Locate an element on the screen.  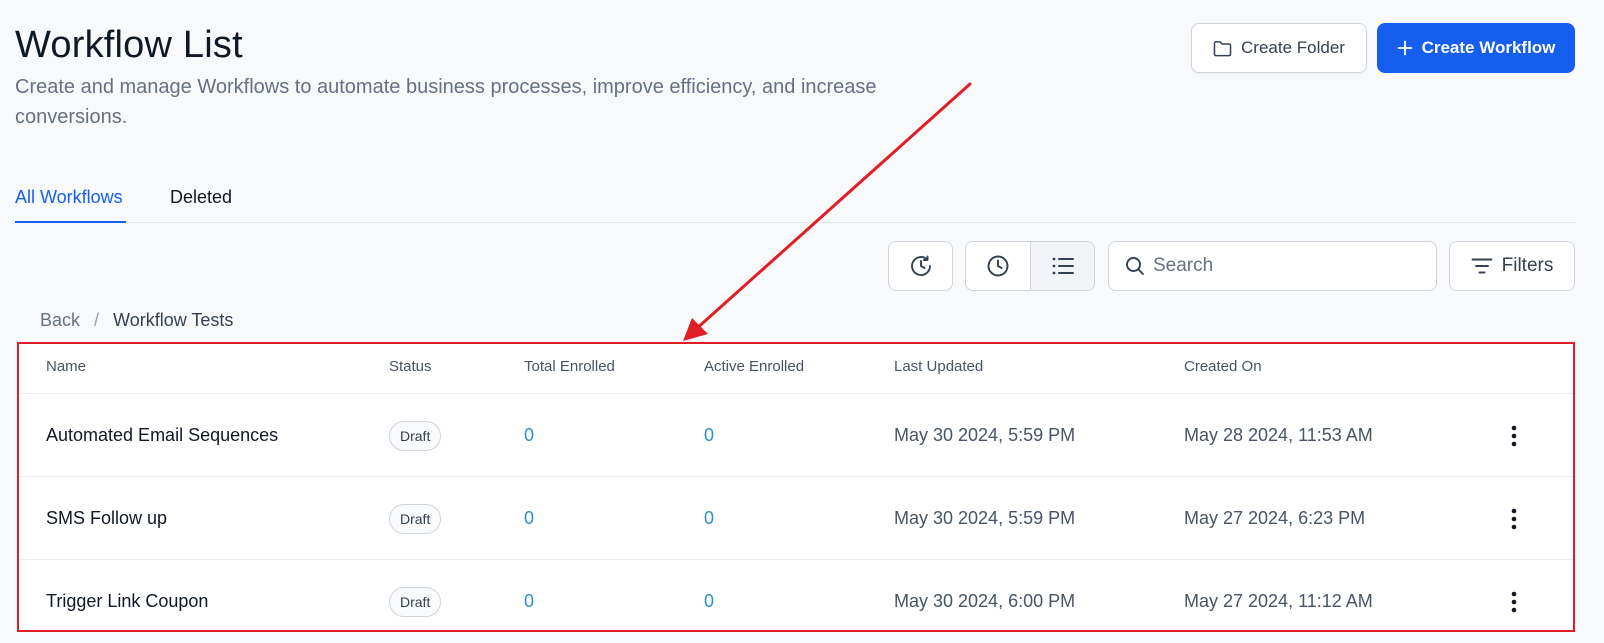
create-workflow-button: Create Workflow is located at coordinates (1476, 48).